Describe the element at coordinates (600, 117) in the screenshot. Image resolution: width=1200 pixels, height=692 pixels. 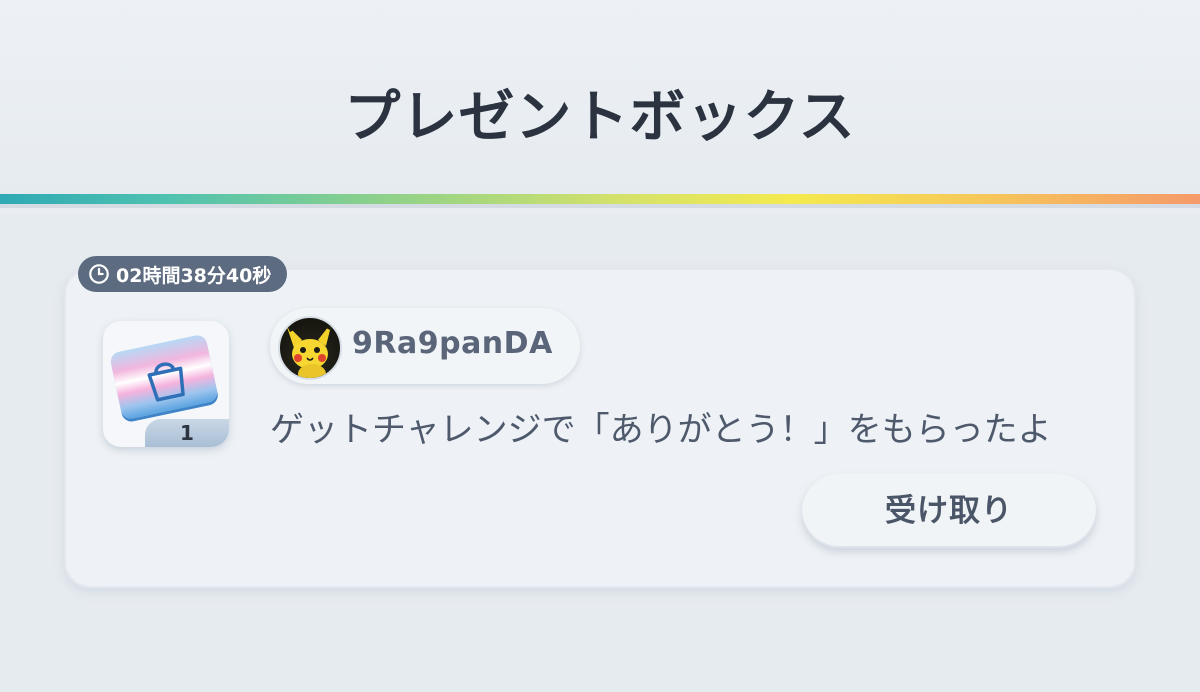
I see `page-title: プレゼントボックス` at that location.